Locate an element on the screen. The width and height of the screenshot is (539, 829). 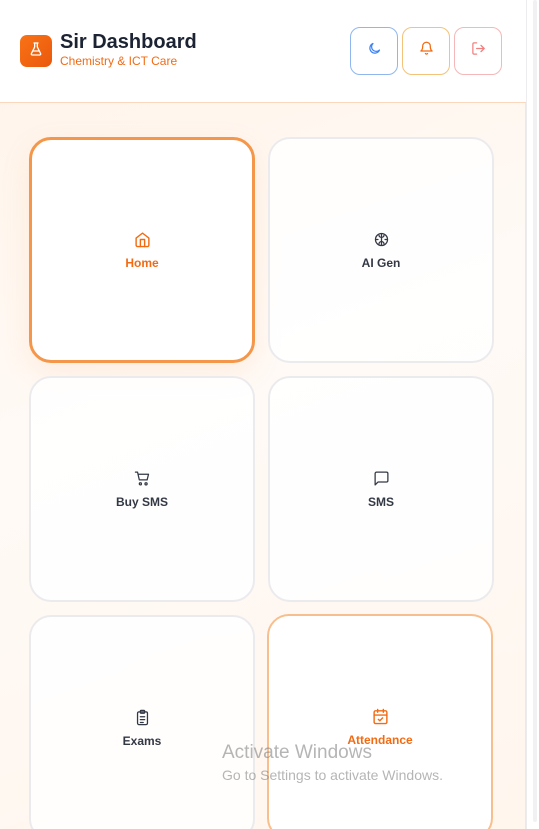
scrollbar-thumb is located at coordinates (535, 411).